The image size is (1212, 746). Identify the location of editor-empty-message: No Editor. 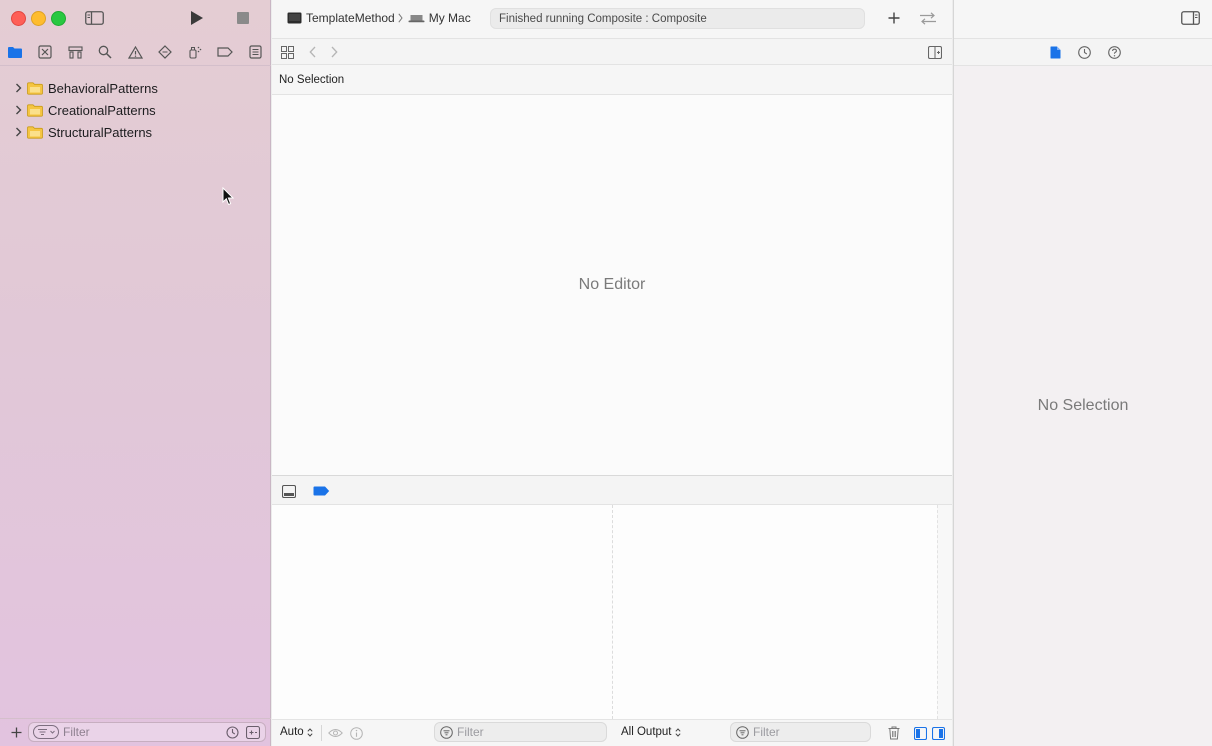
(612, 284).